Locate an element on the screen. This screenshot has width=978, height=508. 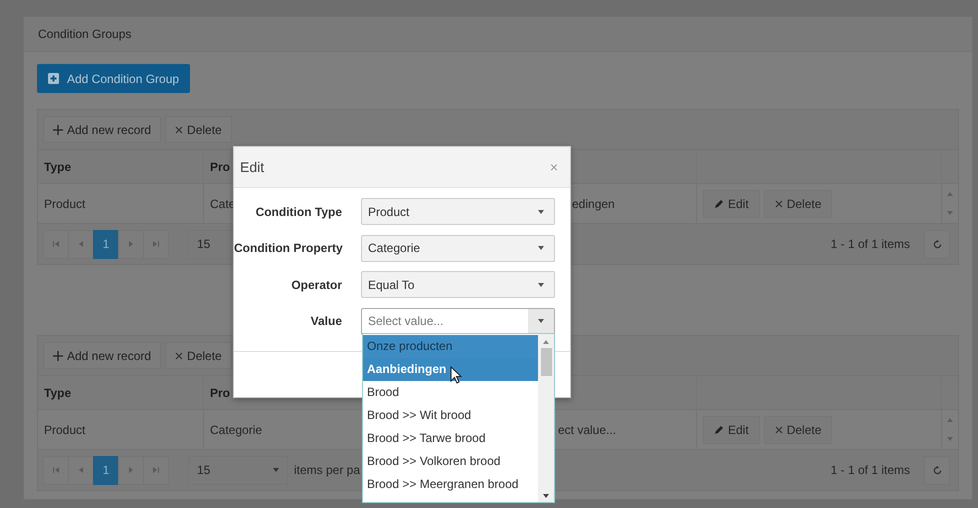
select-field: Categorie is located at coordinates (458, 248).